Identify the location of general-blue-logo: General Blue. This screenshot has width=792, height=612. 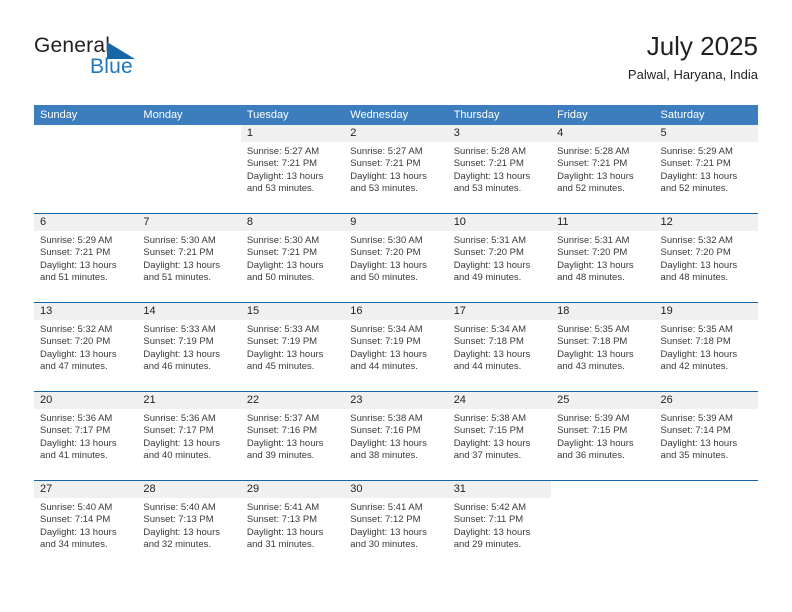
(144, 62).